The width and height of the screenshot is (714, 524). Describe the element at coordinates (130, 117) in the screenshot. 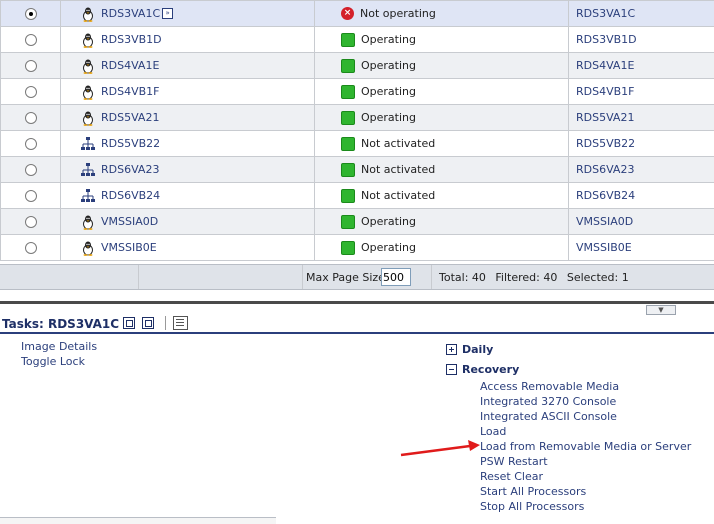

I see `system-name-link: RDS5VA21` at that location.